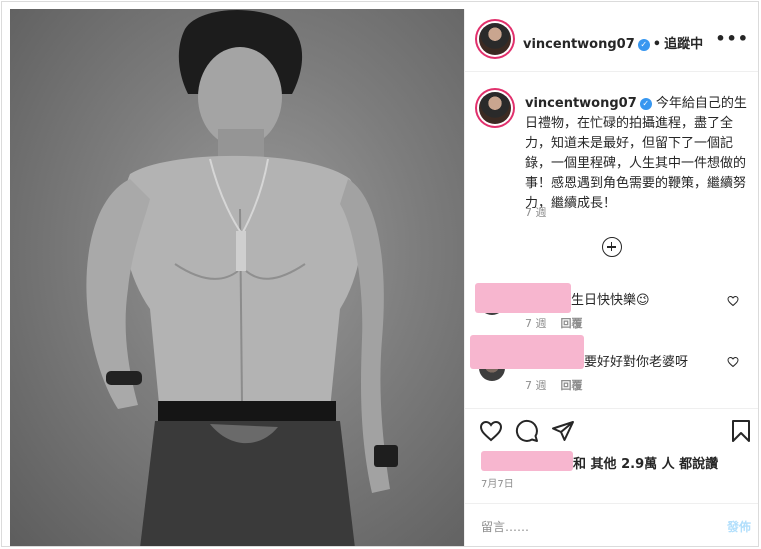 The image size is (761, 549). I want to click on caption-avatar, so click(495, 108).